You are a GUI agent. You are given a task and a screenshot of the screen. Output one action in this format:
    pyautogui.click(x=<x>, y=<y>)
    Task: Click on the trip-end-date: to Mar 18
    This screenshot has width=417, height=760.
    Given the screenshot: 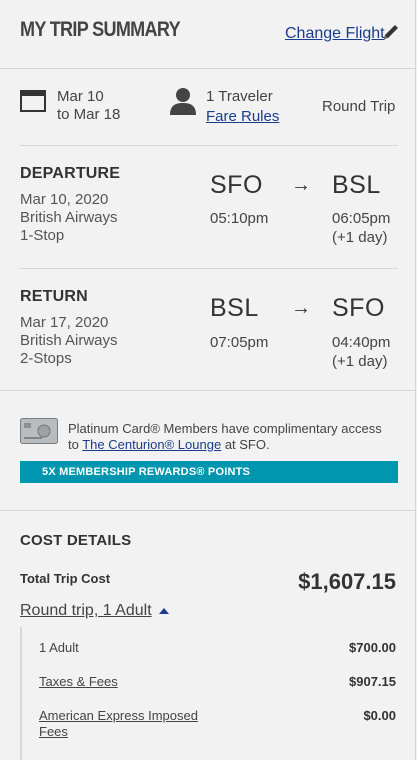 What is the action you would take?
    pyautogui.click(x=89, y=114)
    